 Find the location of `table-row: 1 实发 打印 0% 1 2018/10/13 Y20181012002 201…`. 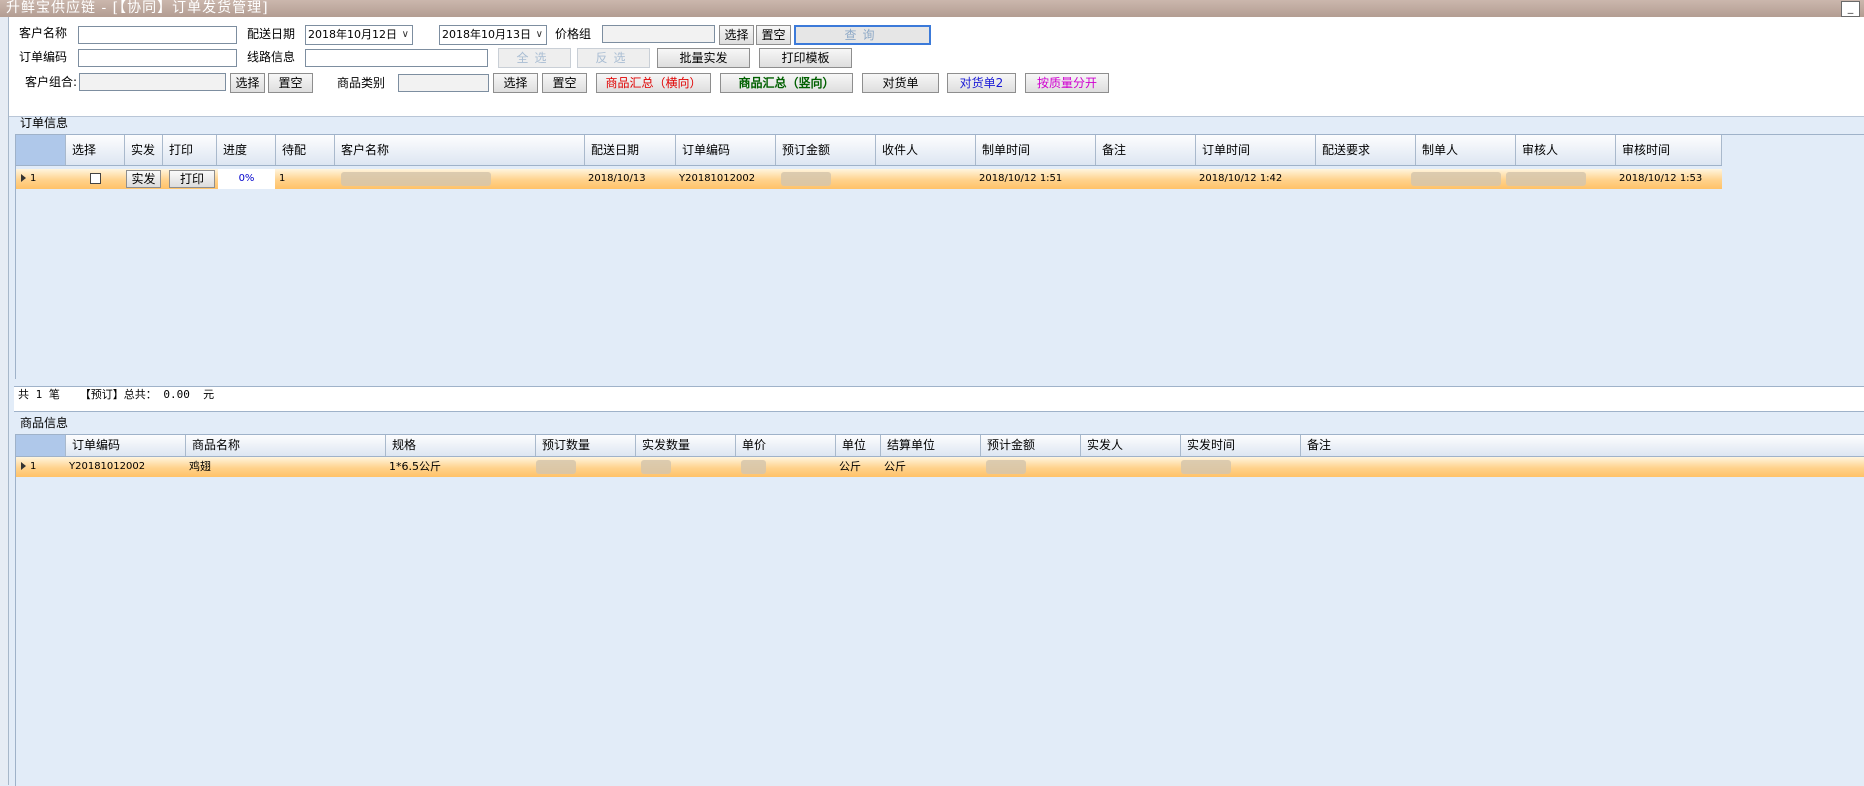

table-row: 1 实发 打印 0% 1 2018/10/13 Y20181012002 201… is located at coordinates (869, 179).